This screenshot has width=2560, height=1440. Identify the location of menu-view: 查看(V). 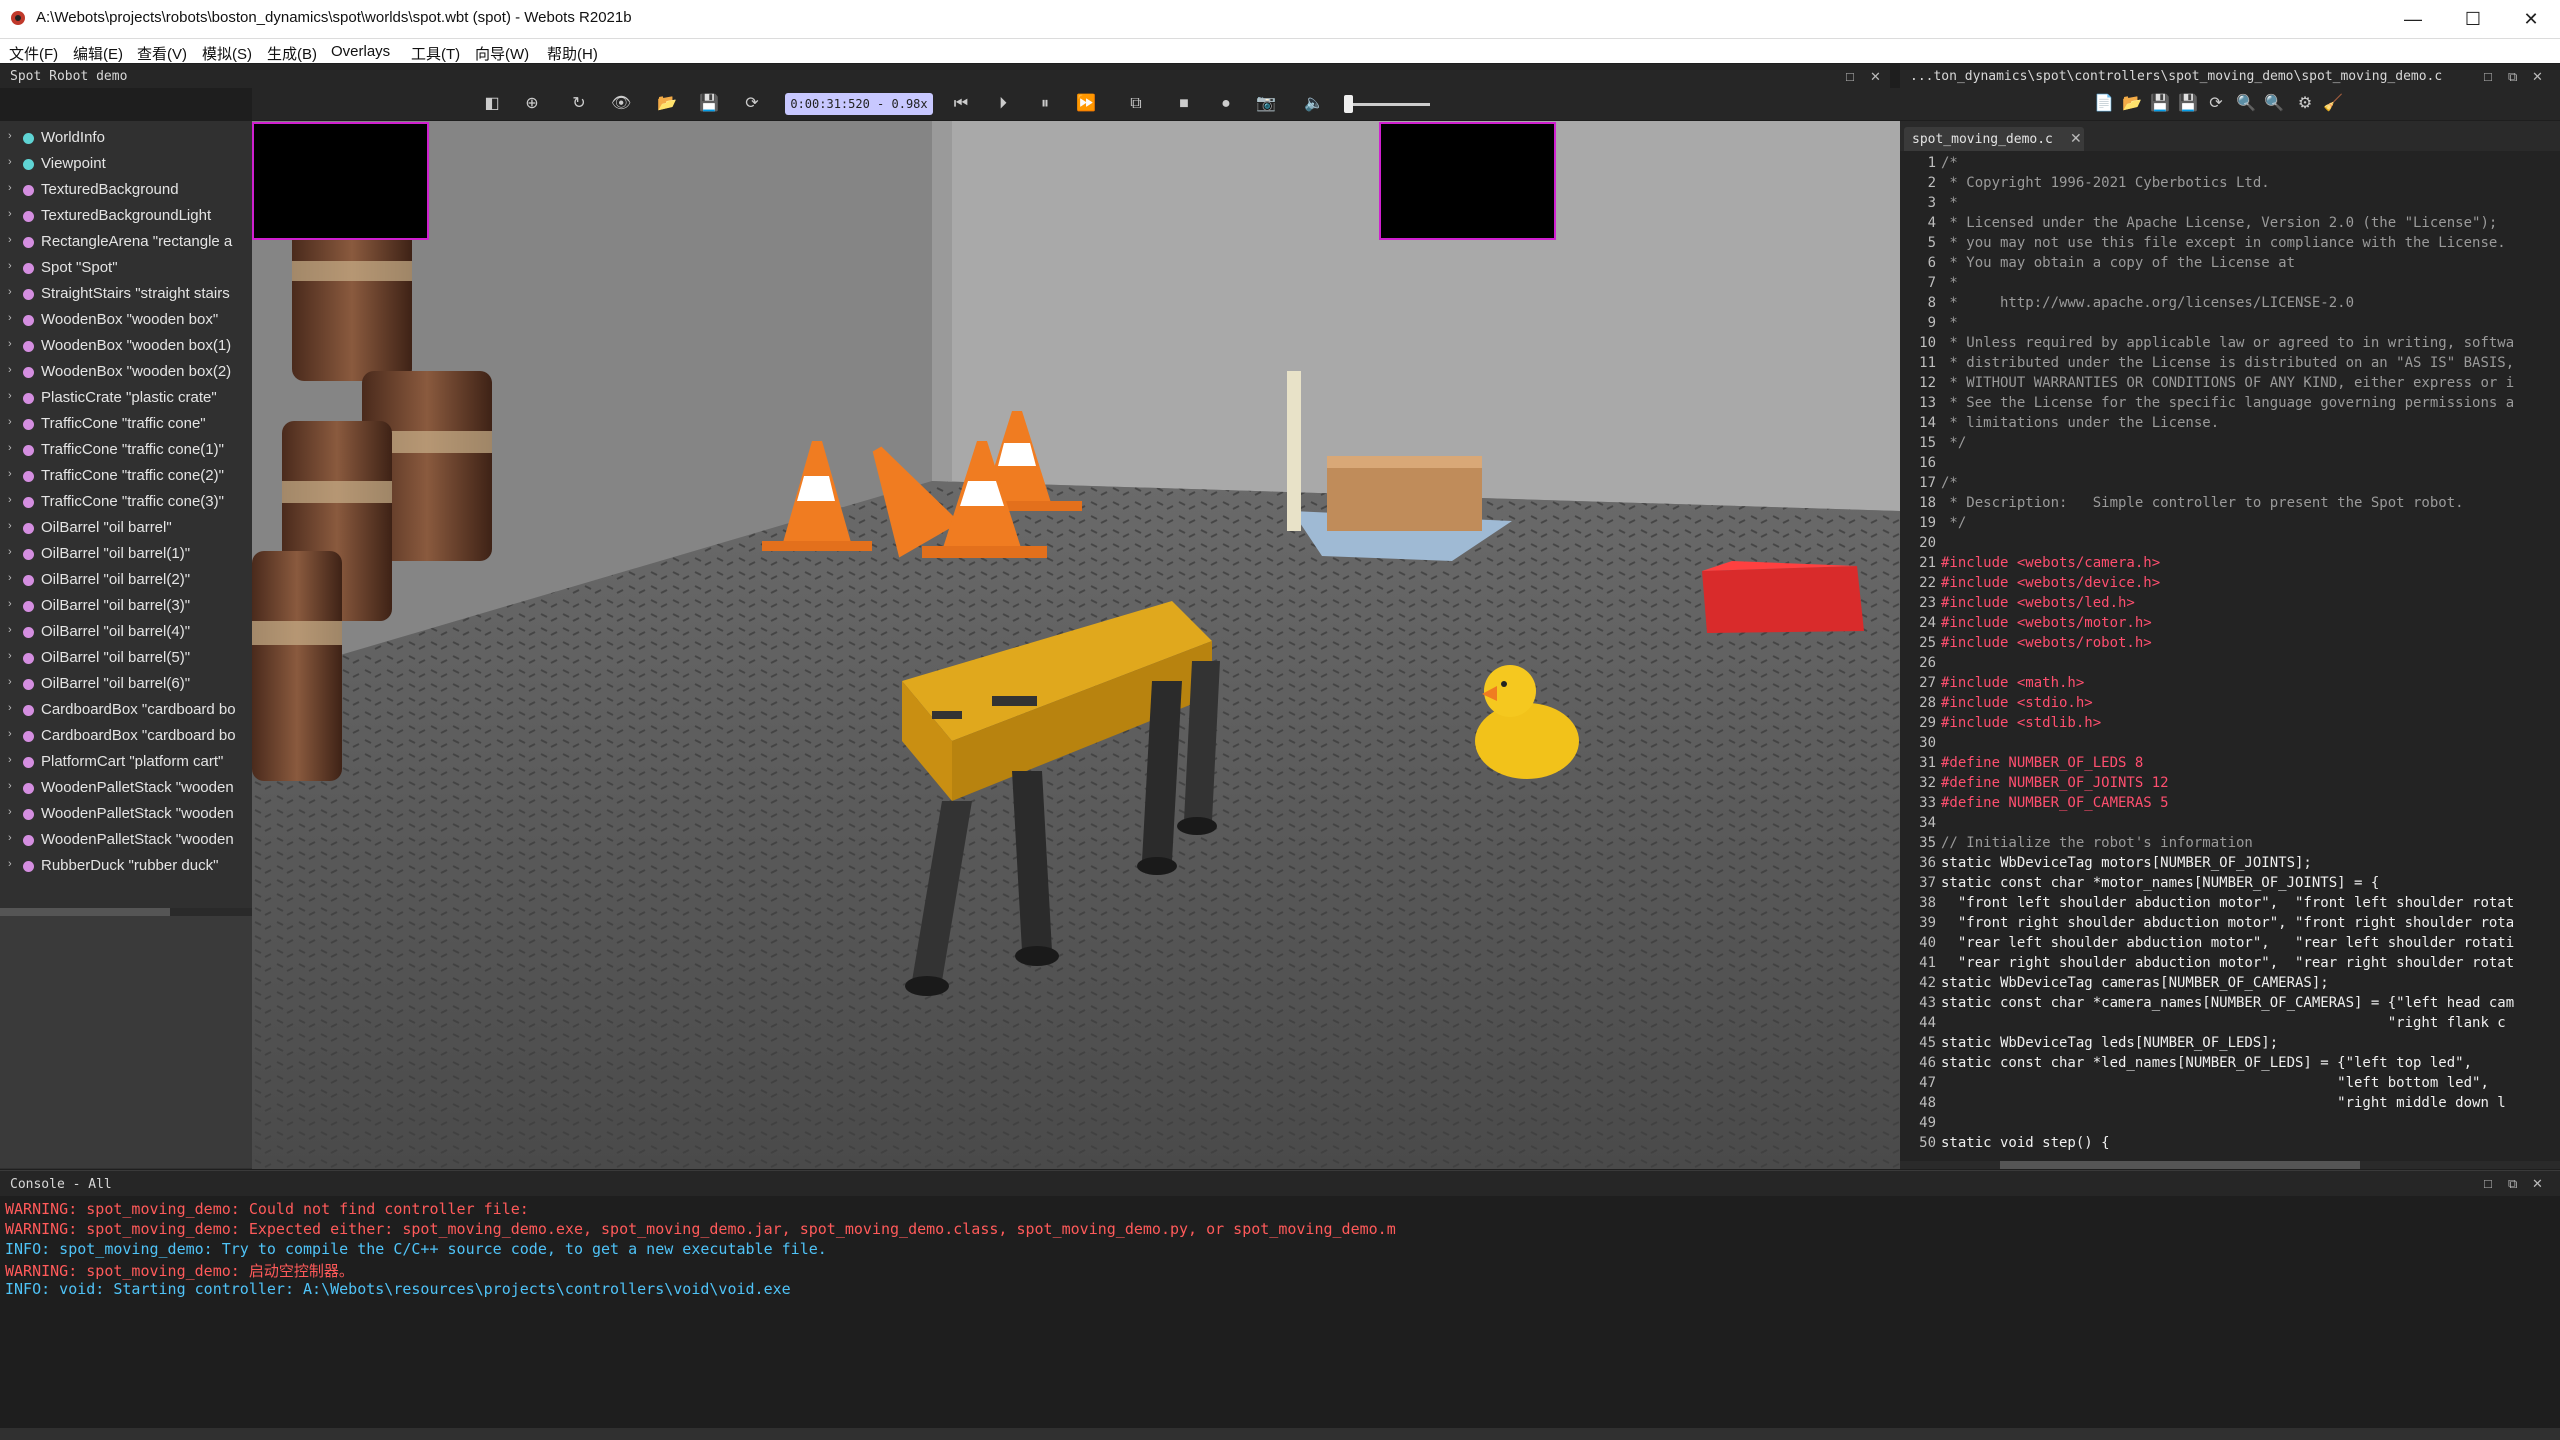
(162, 53).